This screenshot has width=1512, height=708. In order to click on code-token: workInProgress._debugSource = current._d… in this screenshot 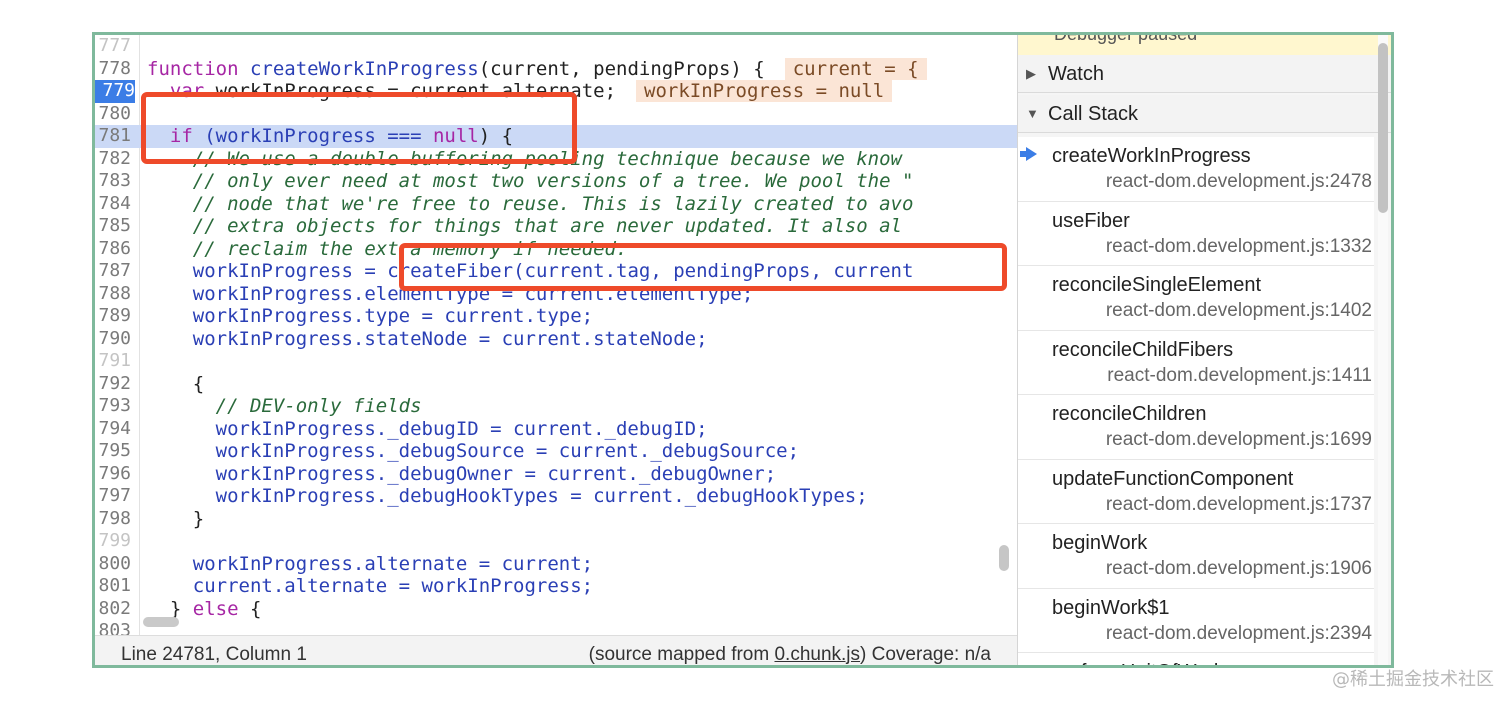, I will do `click(473, 451)`.